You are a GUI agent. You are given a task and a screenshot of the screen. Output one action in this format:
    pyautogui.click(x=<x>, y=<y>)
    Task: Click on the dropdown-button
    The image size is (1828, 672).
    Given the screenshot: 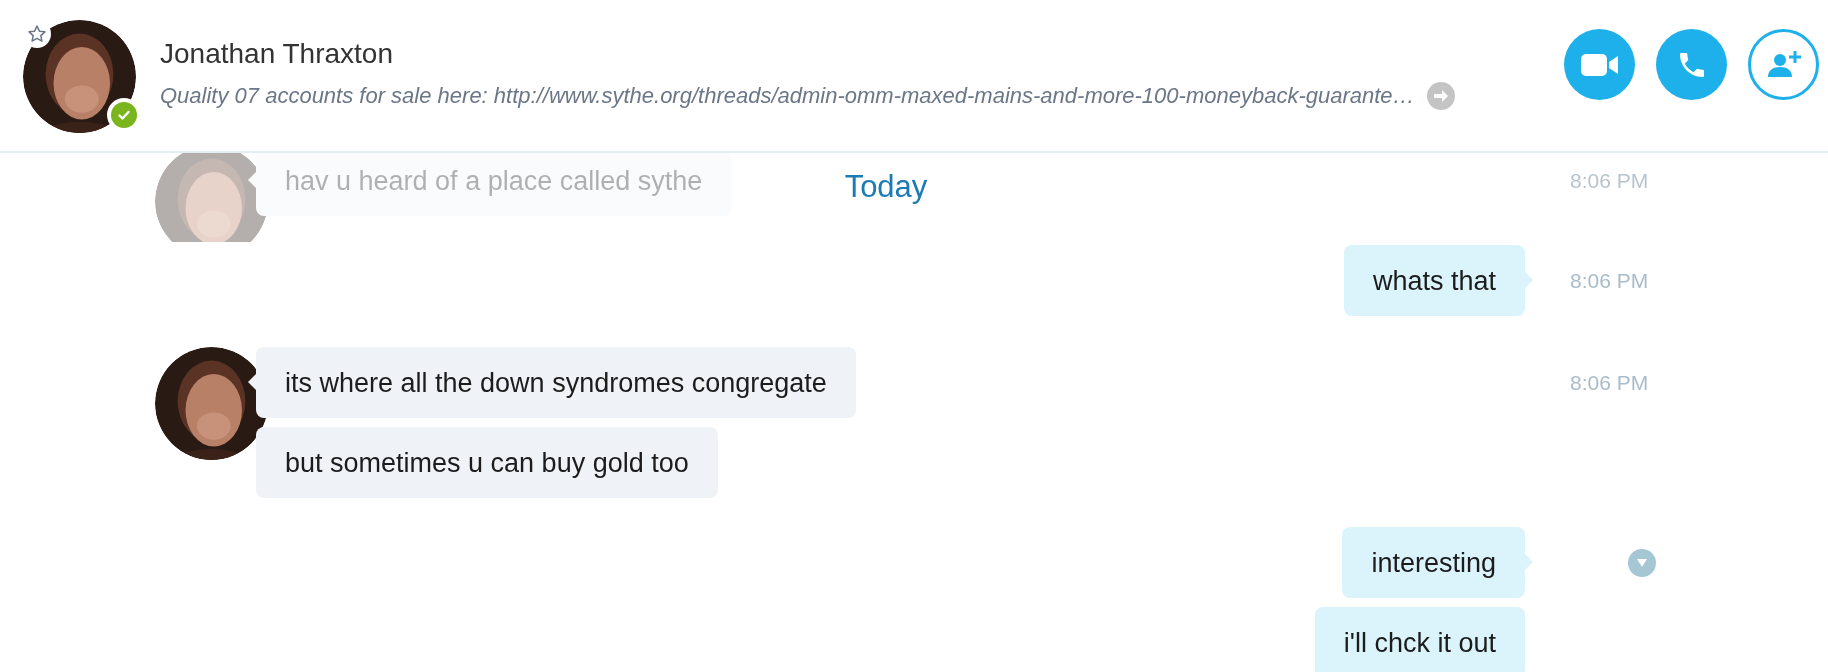 What is the action you would take?
    pyautogui.click(x=1642, y=562)
    